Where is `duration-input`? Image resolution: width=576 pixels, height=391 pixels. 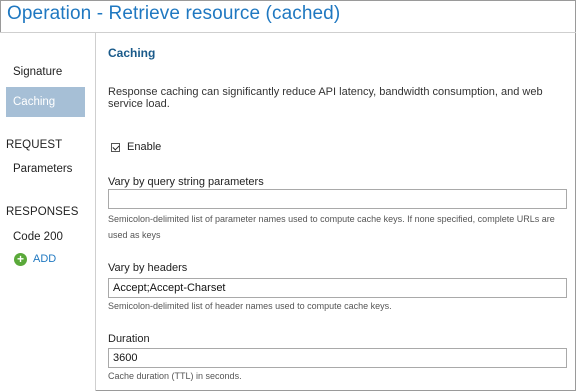
duration-input is located at coordinates (337, 358).